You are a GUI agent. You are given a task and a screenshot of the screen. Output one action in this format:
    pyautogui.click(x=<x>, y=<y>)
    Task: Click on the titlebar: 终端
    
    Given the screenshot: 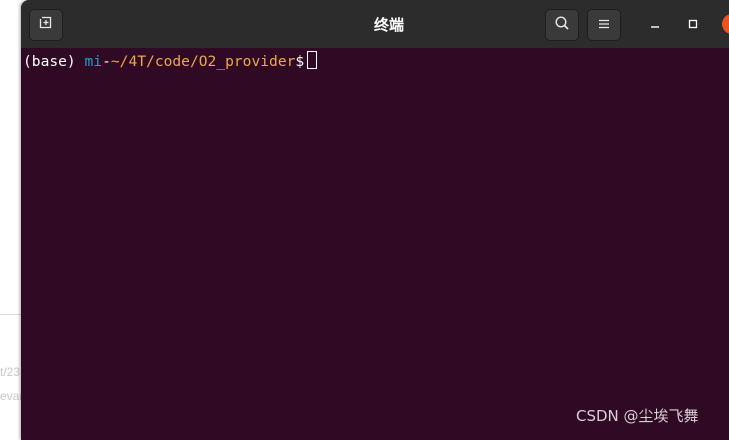 What is the action you would take?
    pyautogui.click(x=375, y=24)
    